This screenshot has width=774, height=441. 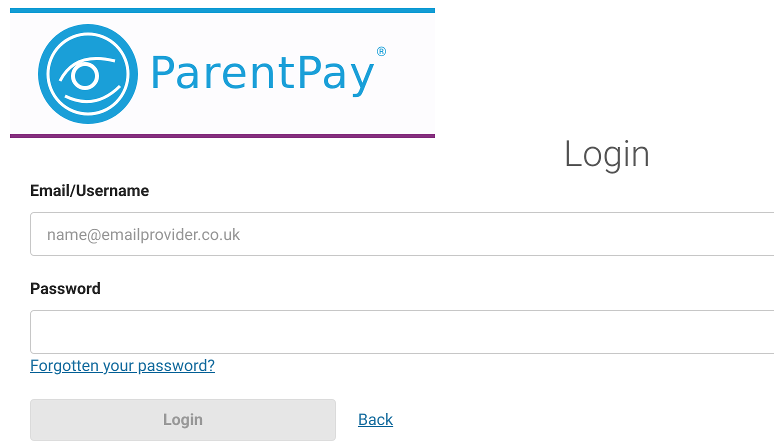 I want to click on input-field: name@emailprovider.co.uk, so click(x=402, y=234).